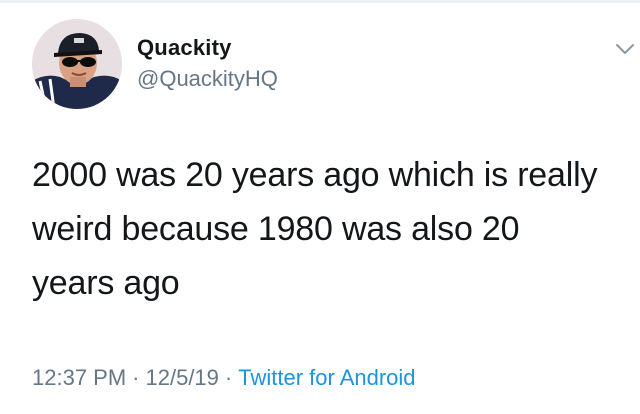  Describe the element at coordinates (182, 377) in the screenshot. I see `tweet-date: 12/5/19` at that location.